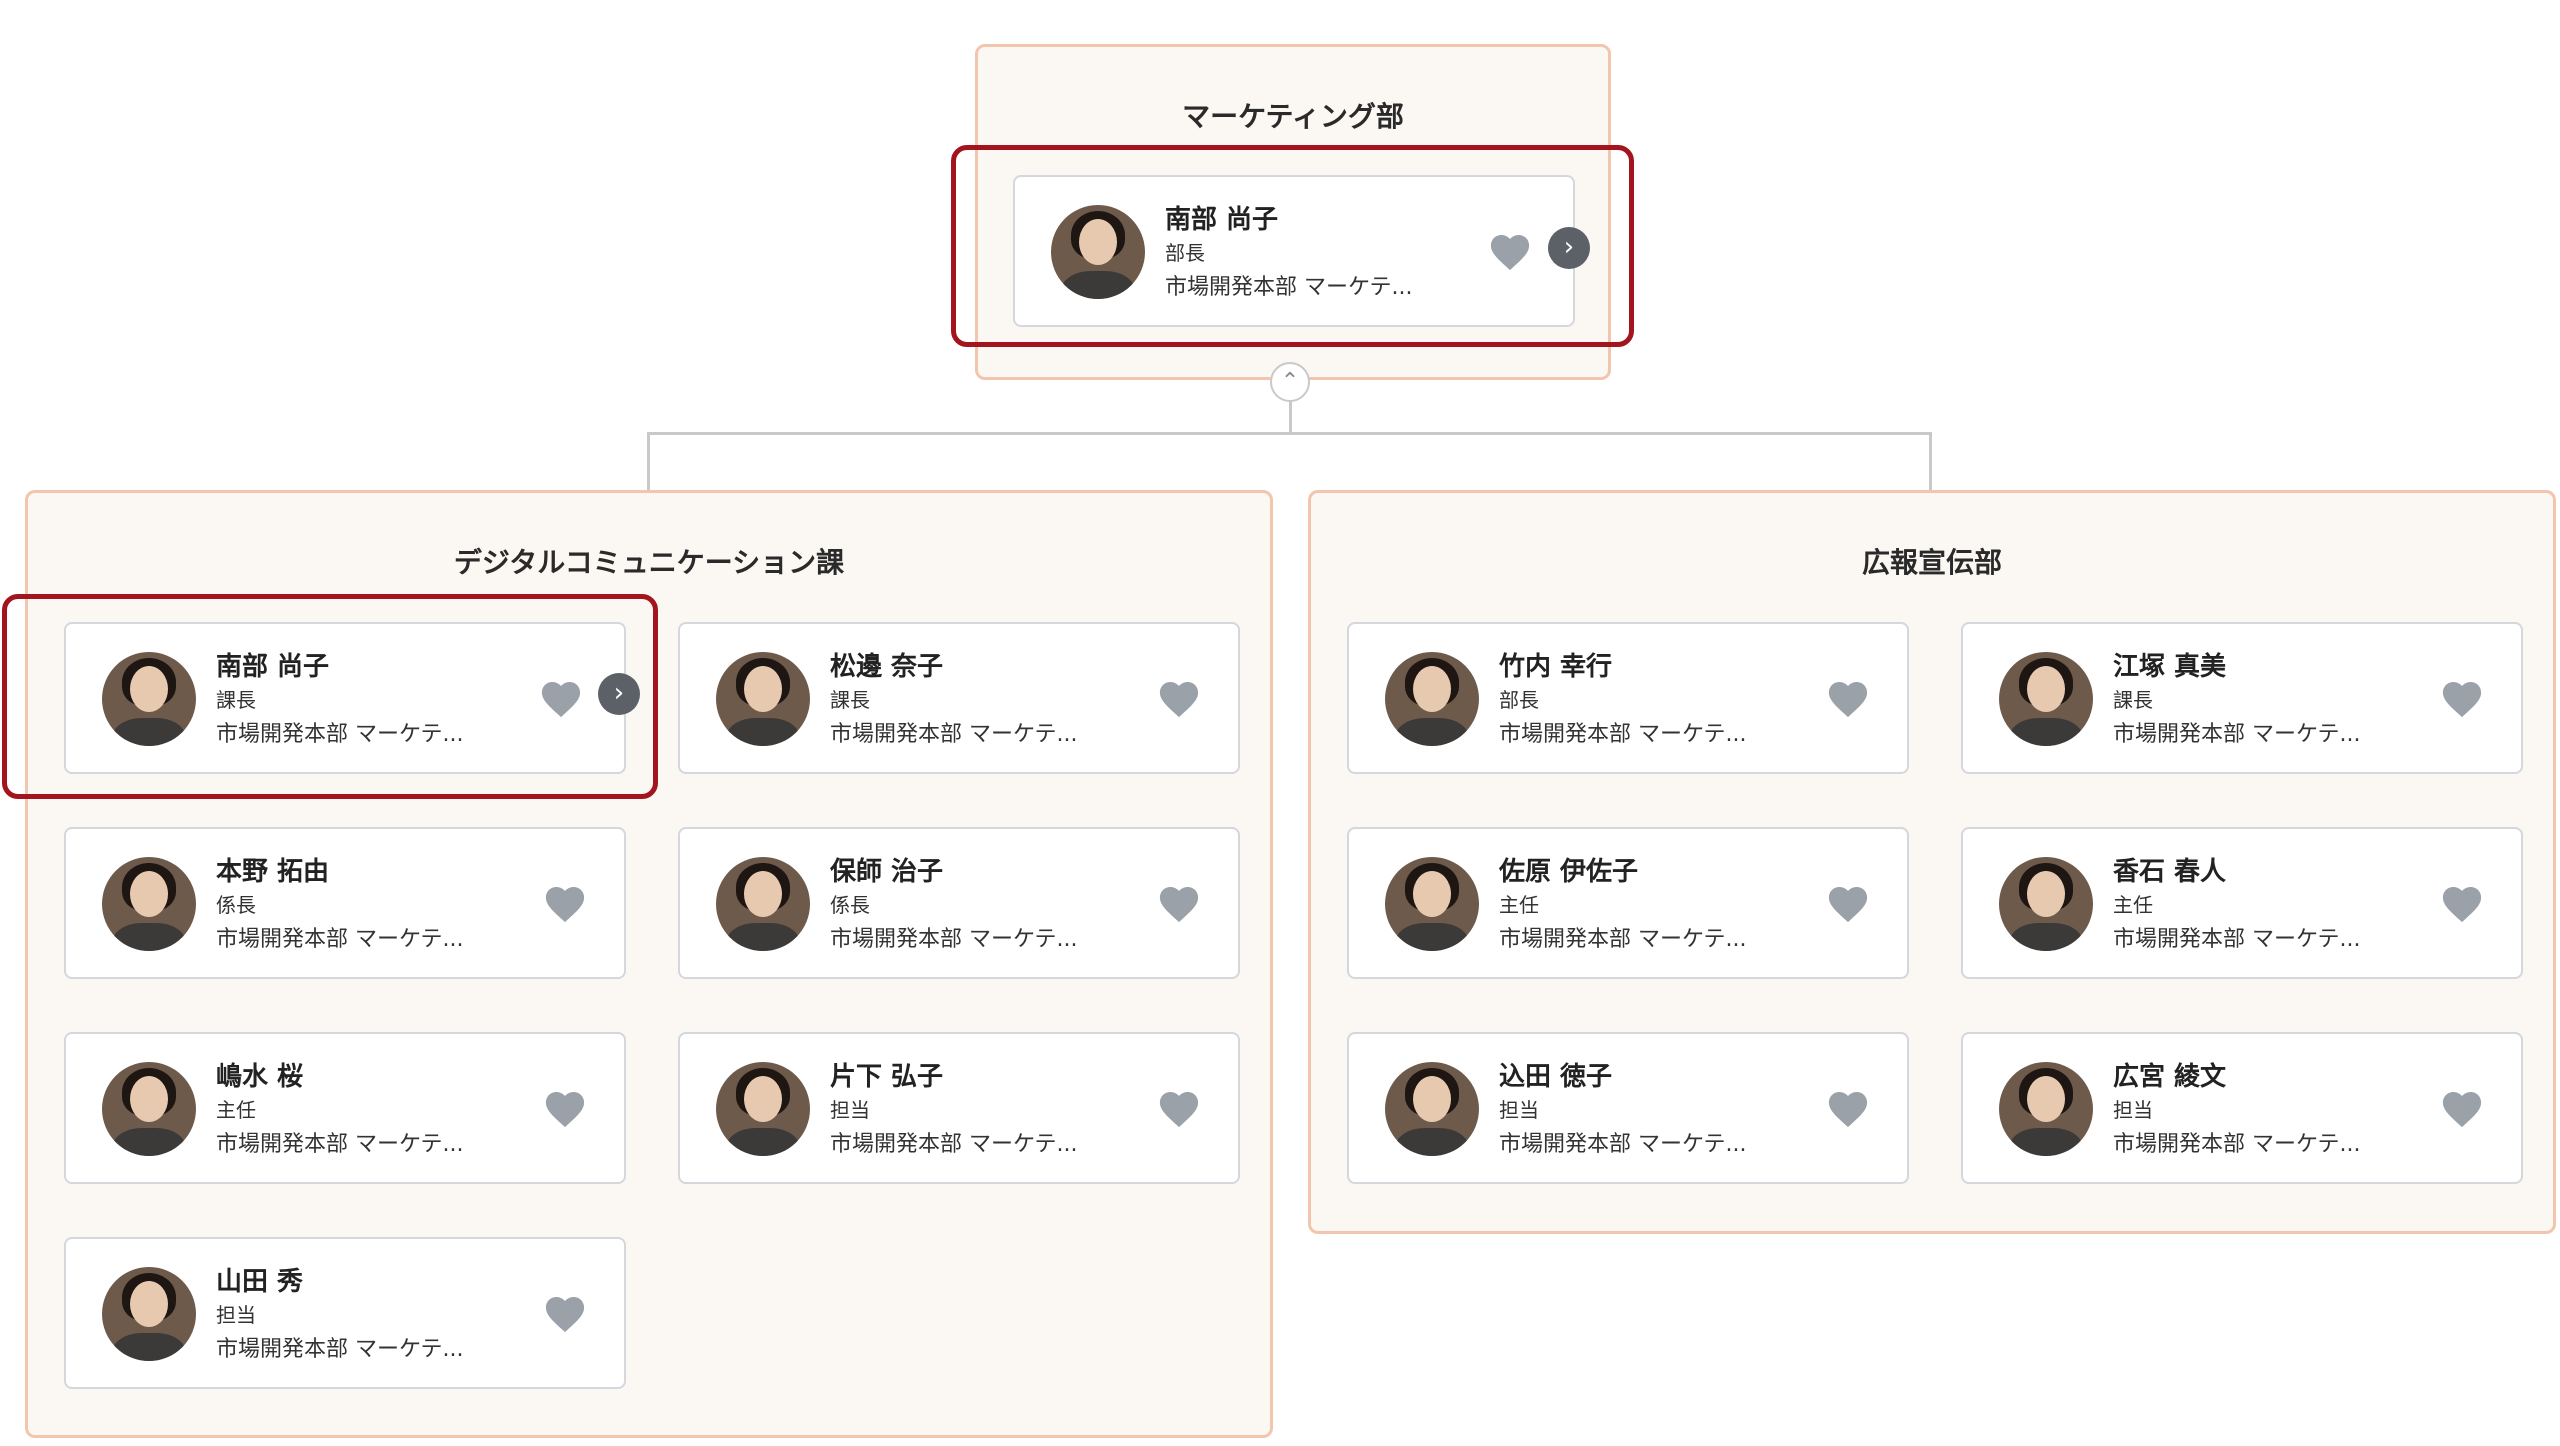 Image resolution: width=2560 pixels, height=1446 pixels. I want to click on member-name: 保師 治子, so click(887, 872).